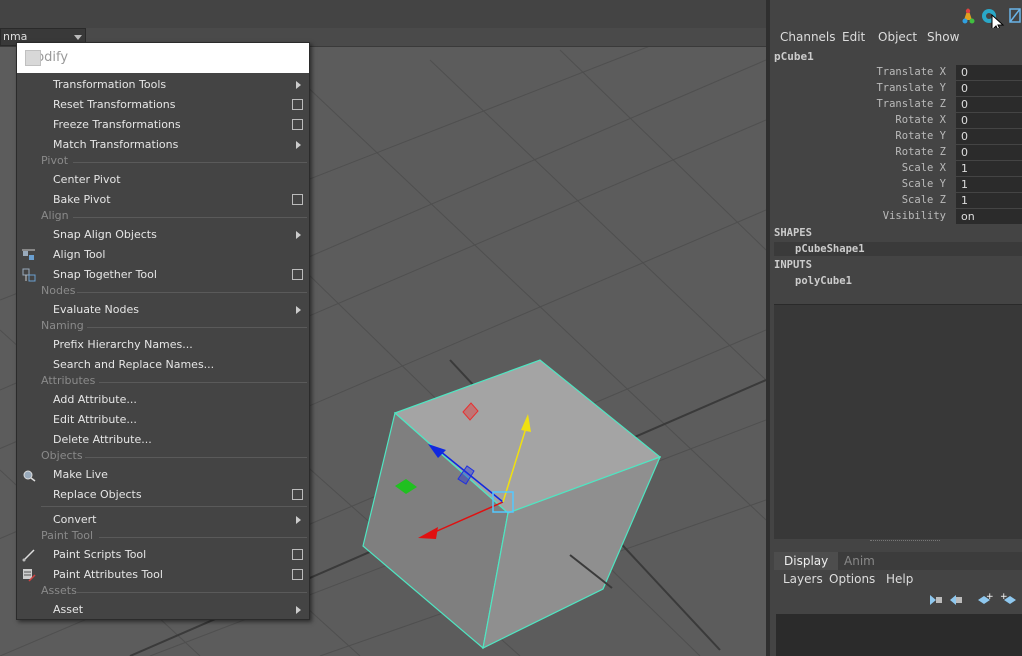 Image resolution: width=1022 pixels, height=656 pixels. I want to click on new-layer-selected-icon: +, so click(1008, 598).